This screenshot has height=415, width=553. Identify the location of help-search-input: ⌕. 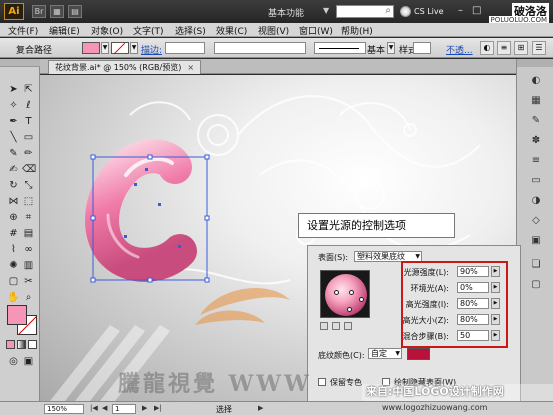
(365, 11).